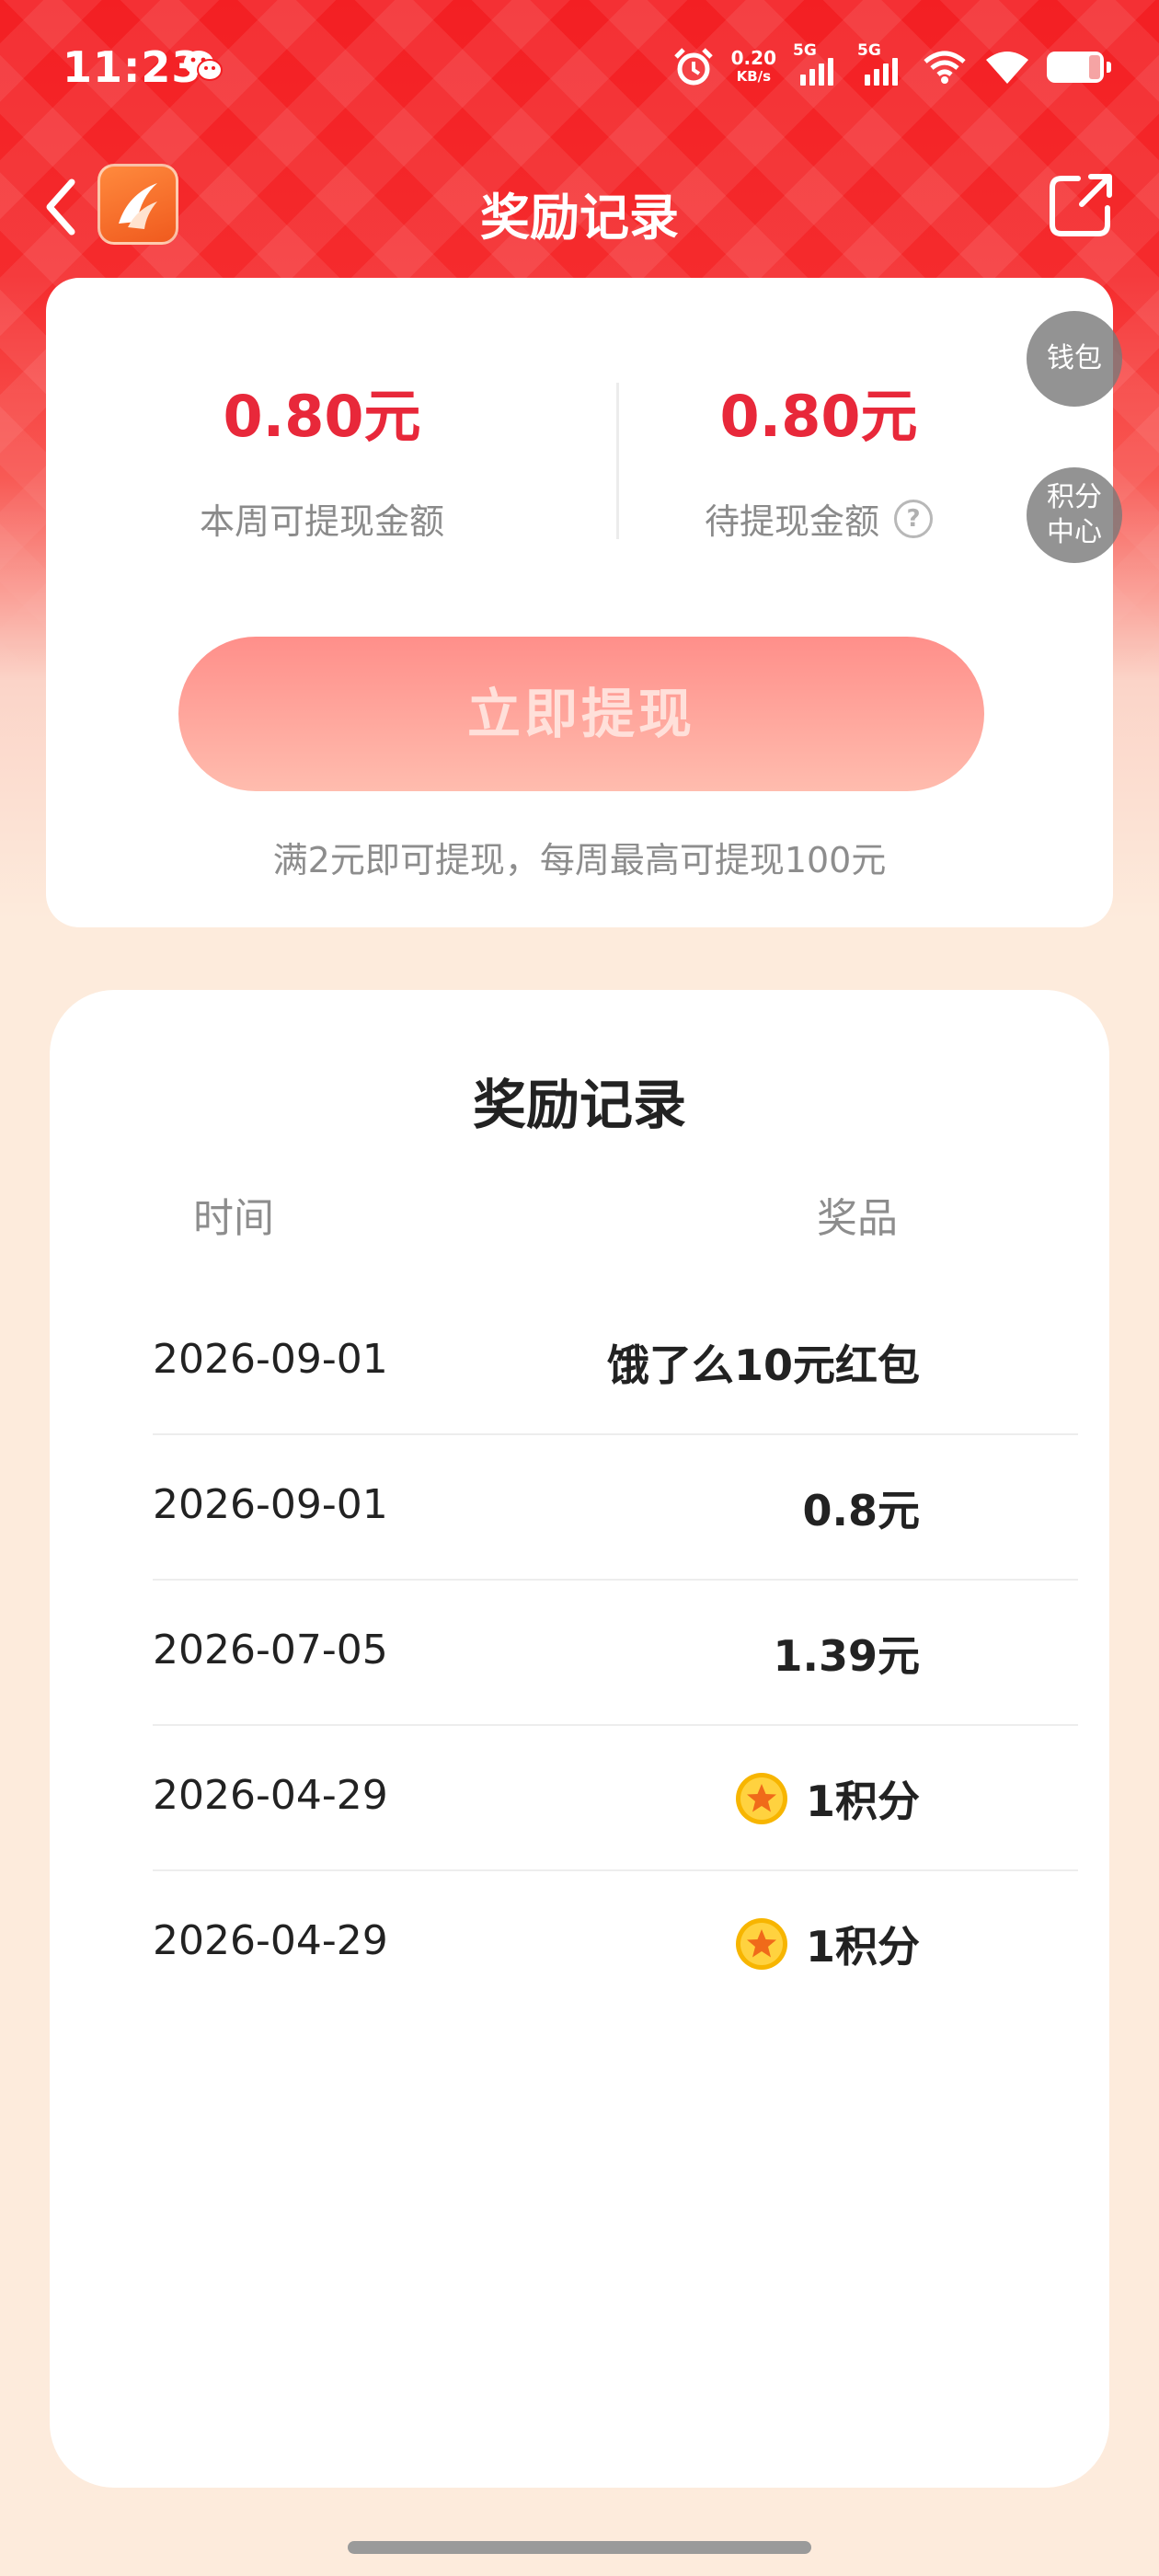  I want to click on navigation-bar: 奖励记录, so click(579, 207).